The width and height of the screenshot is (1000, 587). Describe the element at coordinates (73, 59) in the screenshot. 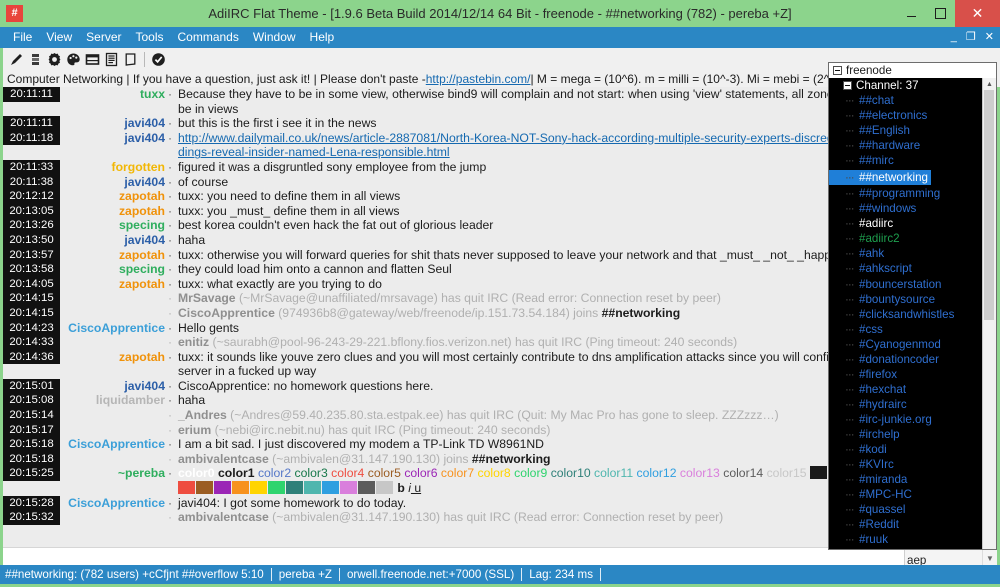

I see `palette-icon` at that location.